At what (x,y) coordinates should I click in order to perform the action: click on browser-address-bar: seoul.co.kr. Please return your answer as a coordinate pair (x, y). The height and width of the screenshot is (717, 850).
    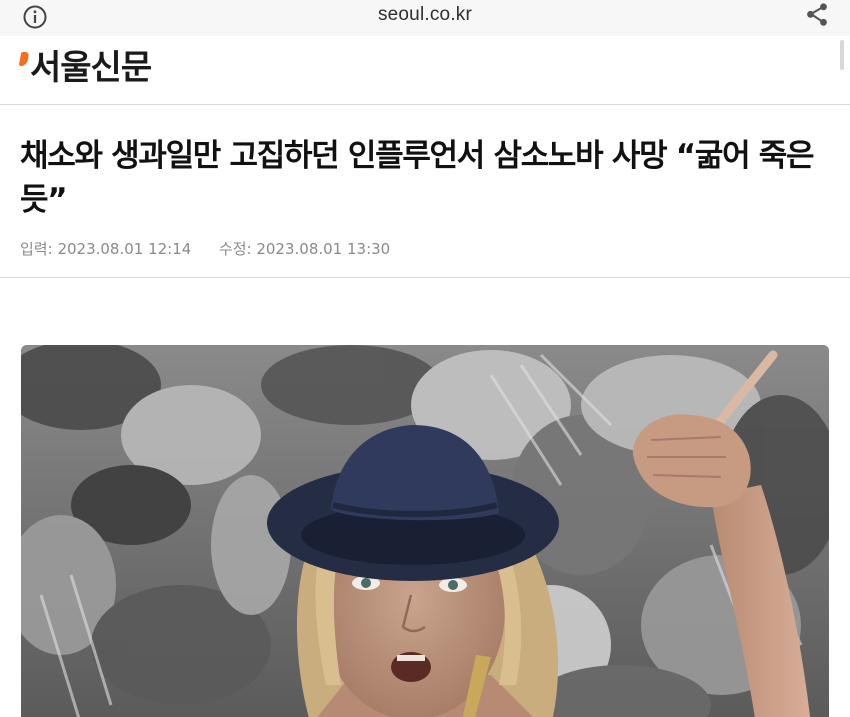
    Looking at the image, I should click on (425, 18).